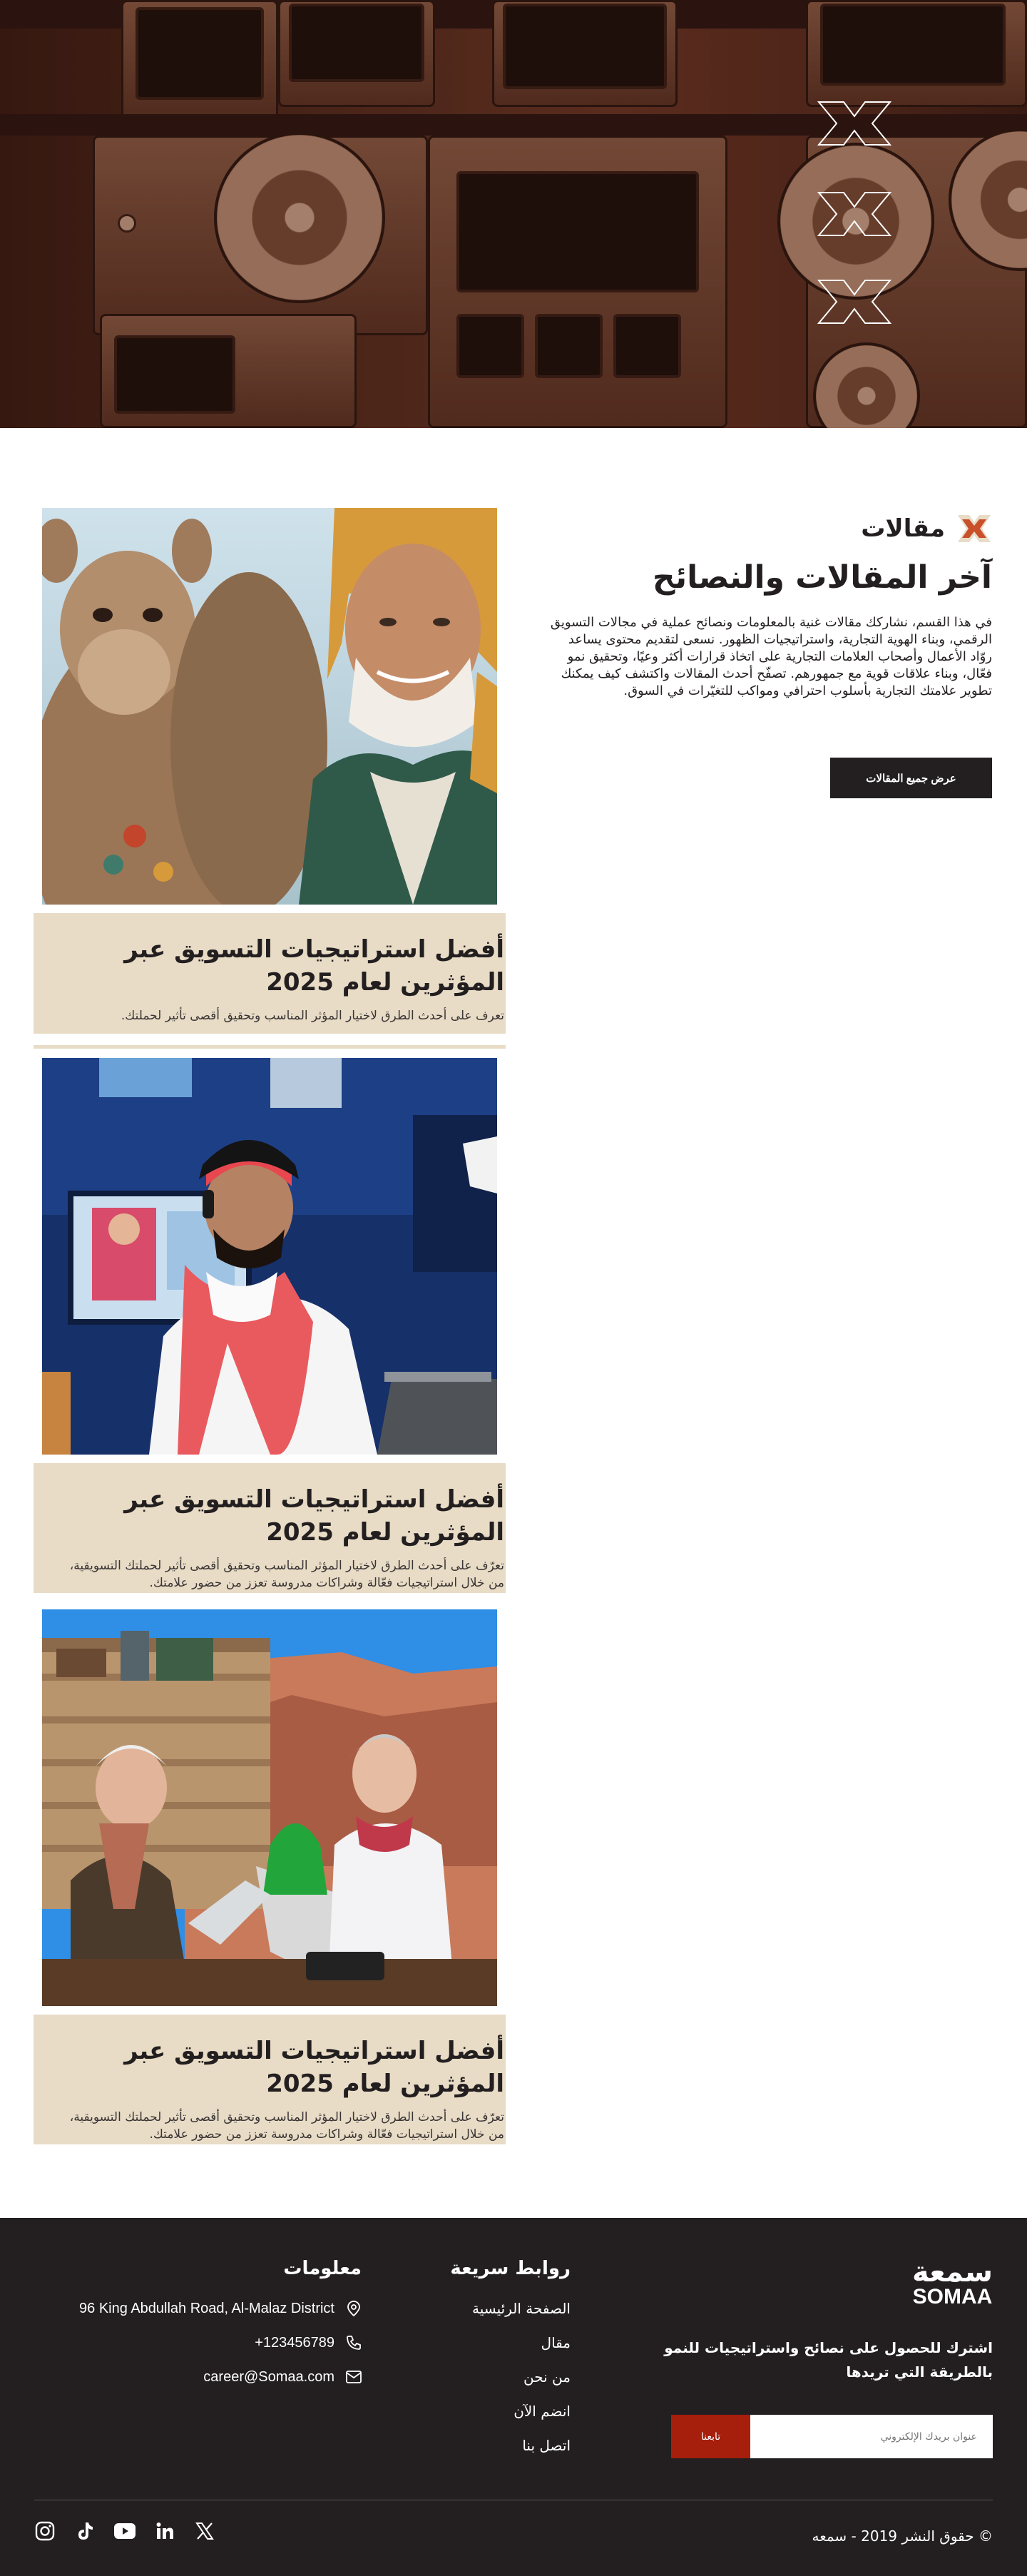 The image size is (1027, 2576). I want to click on newsletter-email-input, so click(871, 2436).